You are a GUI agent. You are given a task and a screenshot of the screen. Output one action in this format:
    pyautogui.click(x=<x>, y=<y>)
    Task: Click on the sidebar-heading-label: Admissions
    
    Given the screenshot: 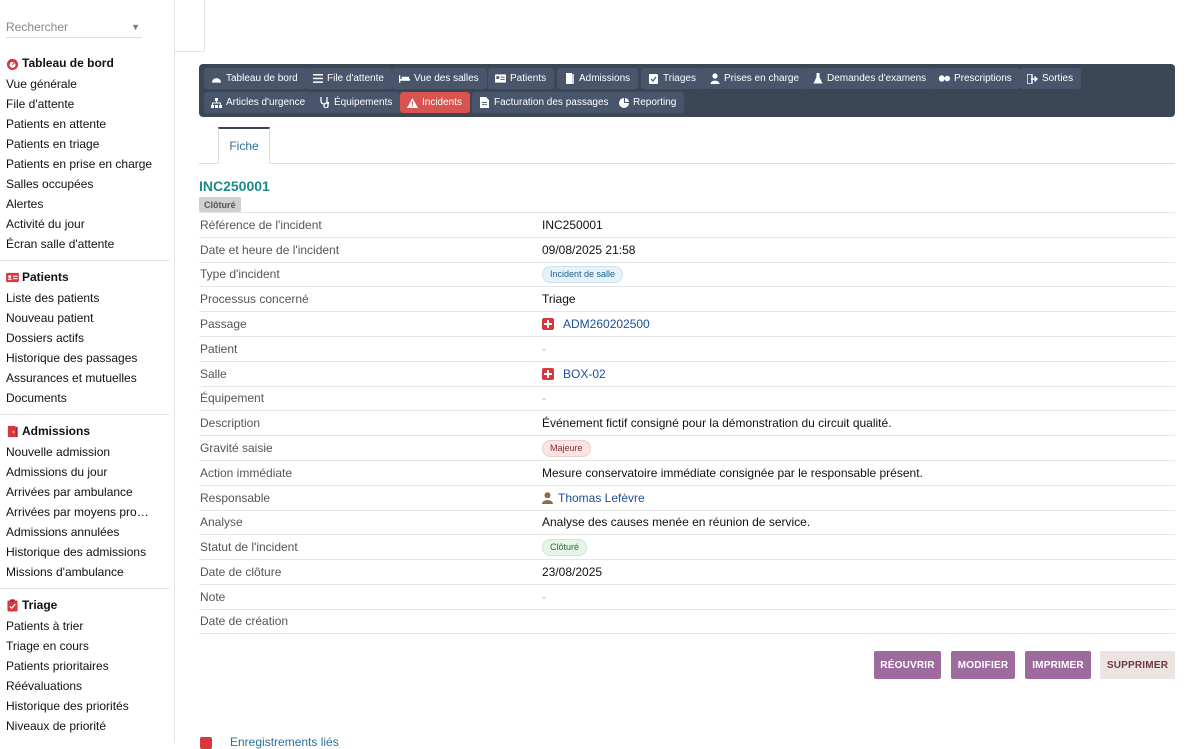 What is the action you would take?
    pyautogui.click(x=56, y=431)
    